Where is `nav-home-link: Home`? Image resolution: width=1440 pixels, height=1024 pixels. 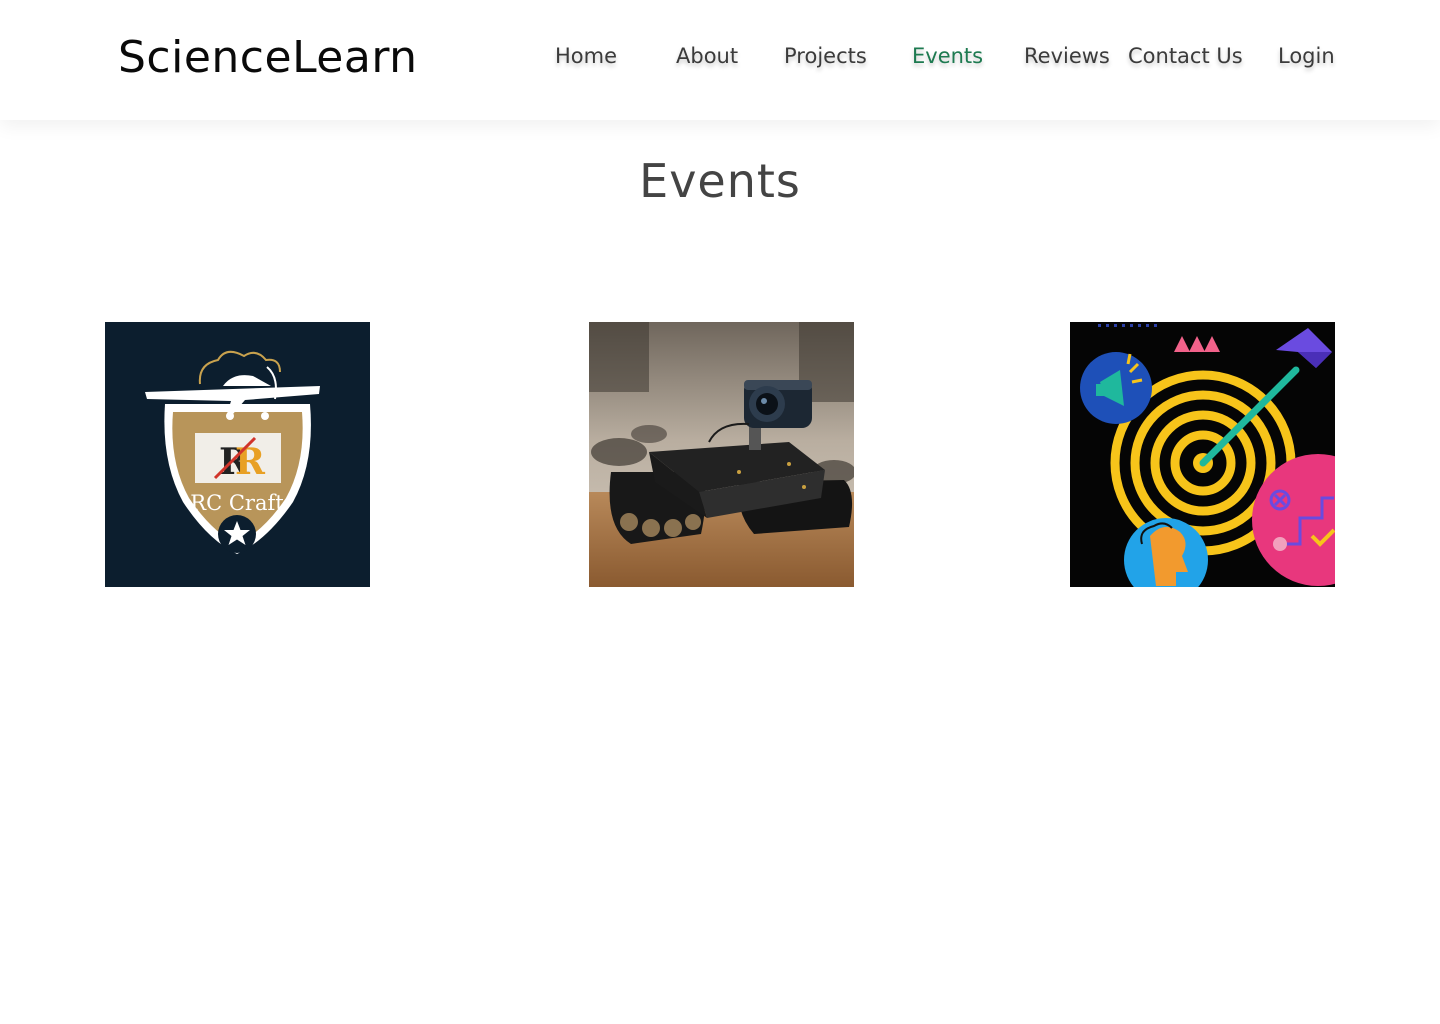 nav-home-link: Home is located at coordinates (586, 56).